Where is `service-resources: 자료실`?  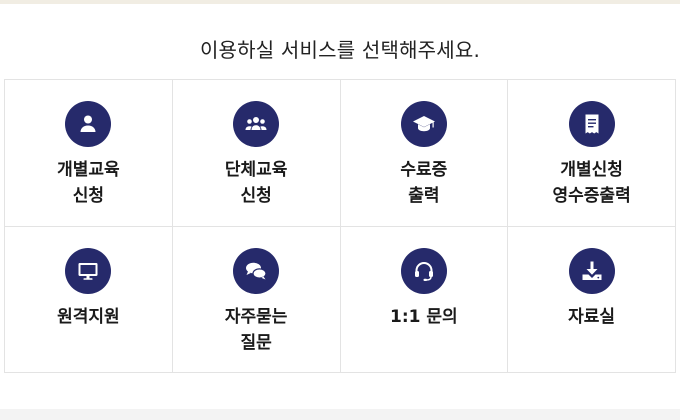
service-resources: 자료실 is located at coordinates (592, 299).